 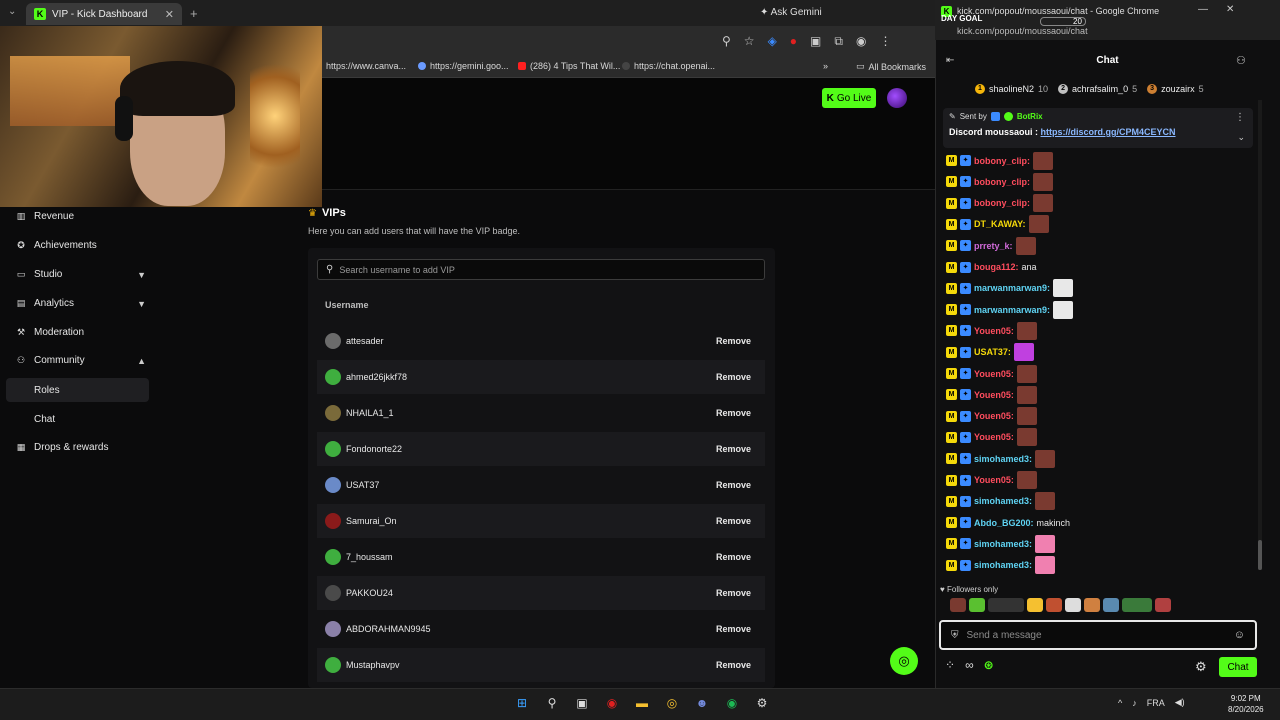 I want to click on top-gifter: 3 zouzairx 5, so click(x=1175, y=89).